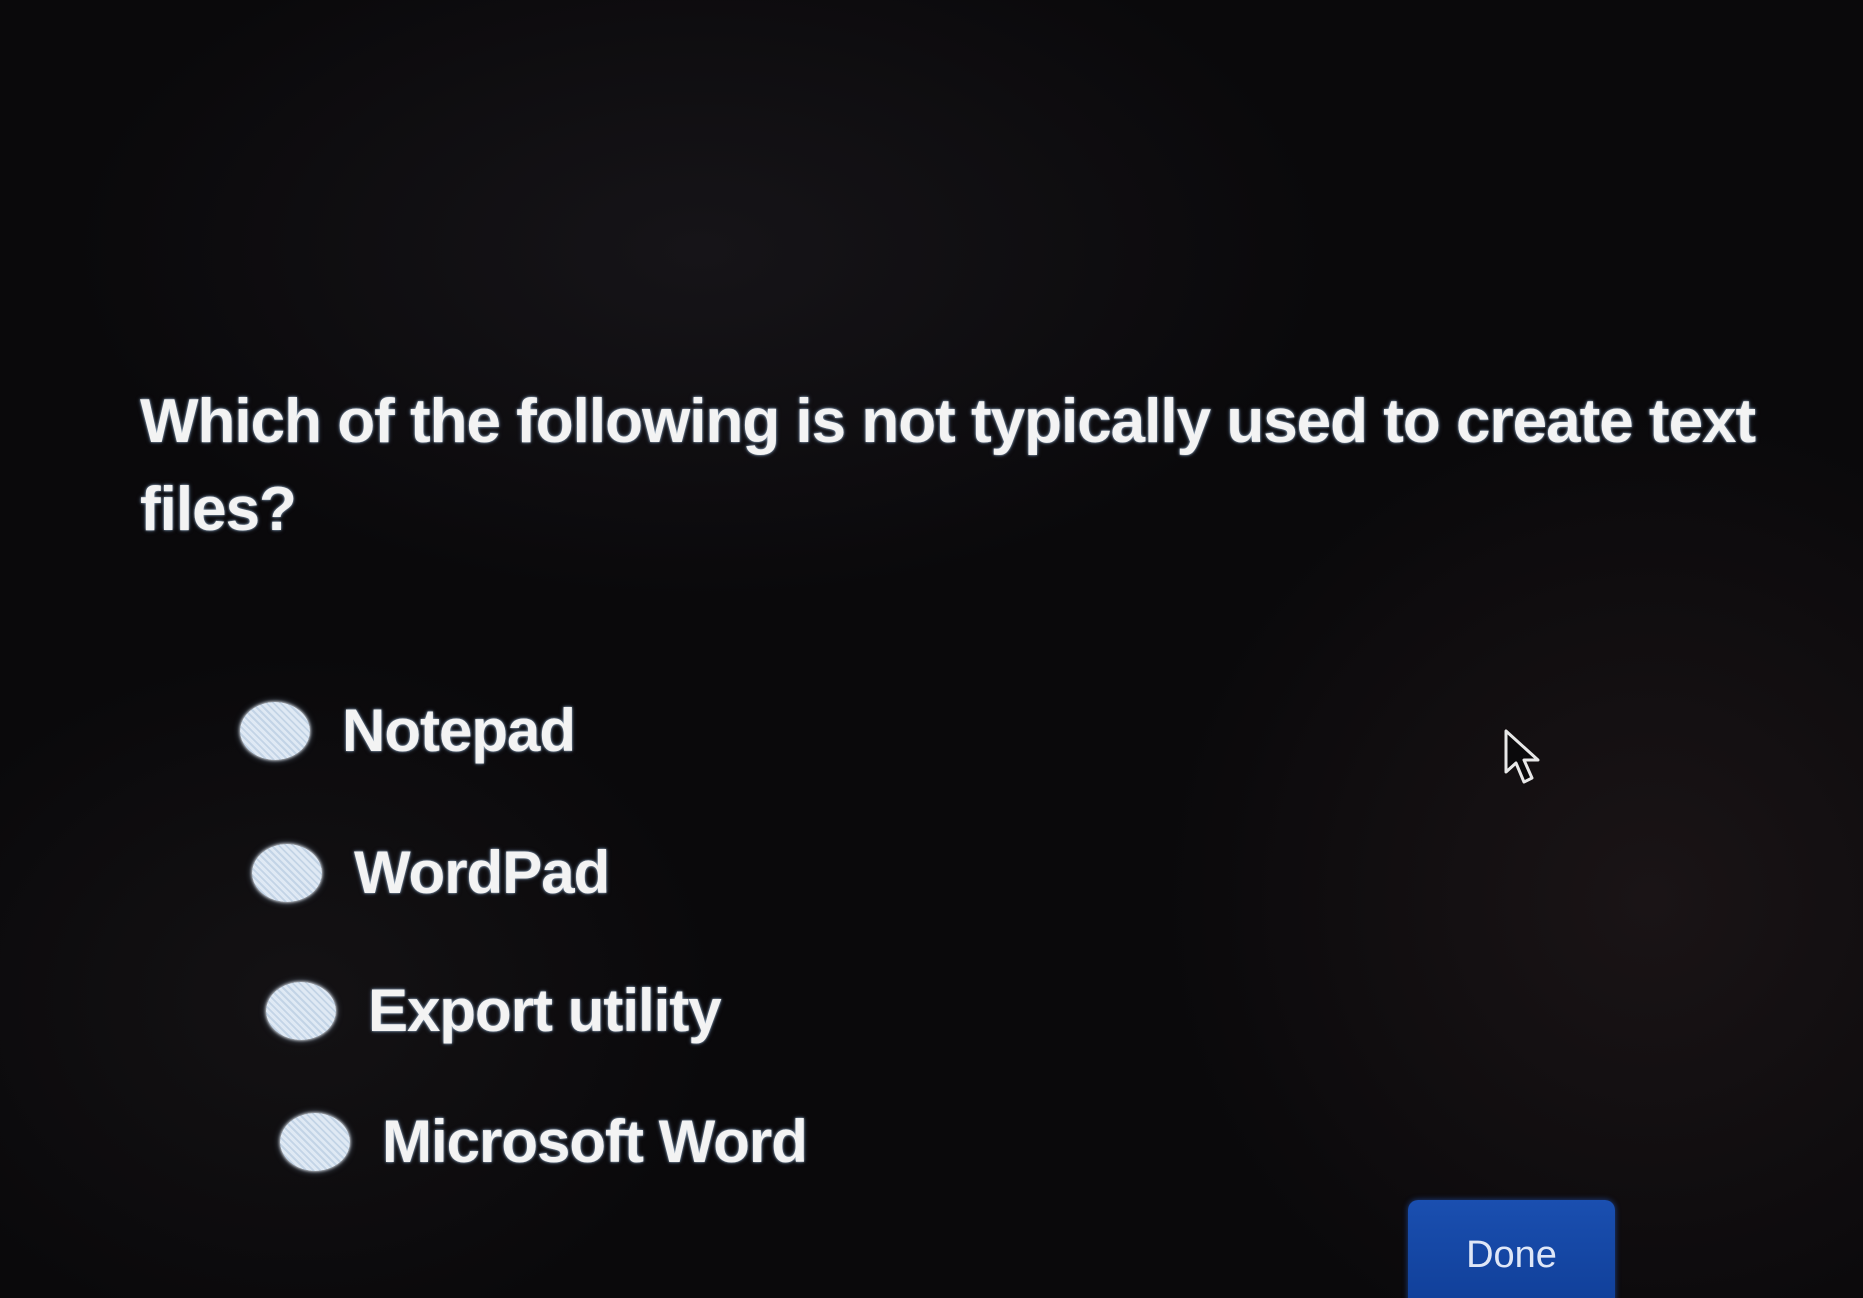 The image size is (1863, 1298). Describe the element at coordinates (1511, 1255) in the screenshot. I see `done-button-label: Done` at that location.